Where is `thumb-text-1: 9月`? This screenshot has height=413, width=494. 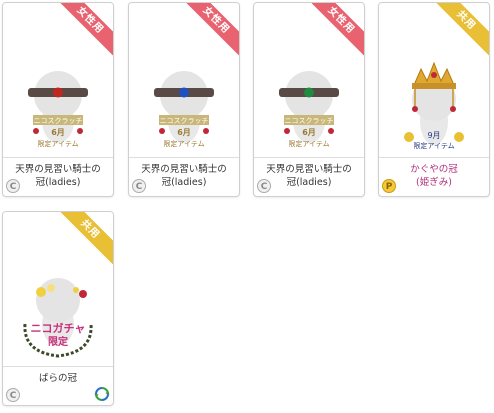
thumb-text-1: 9月 is located at coordinates (433, 135).